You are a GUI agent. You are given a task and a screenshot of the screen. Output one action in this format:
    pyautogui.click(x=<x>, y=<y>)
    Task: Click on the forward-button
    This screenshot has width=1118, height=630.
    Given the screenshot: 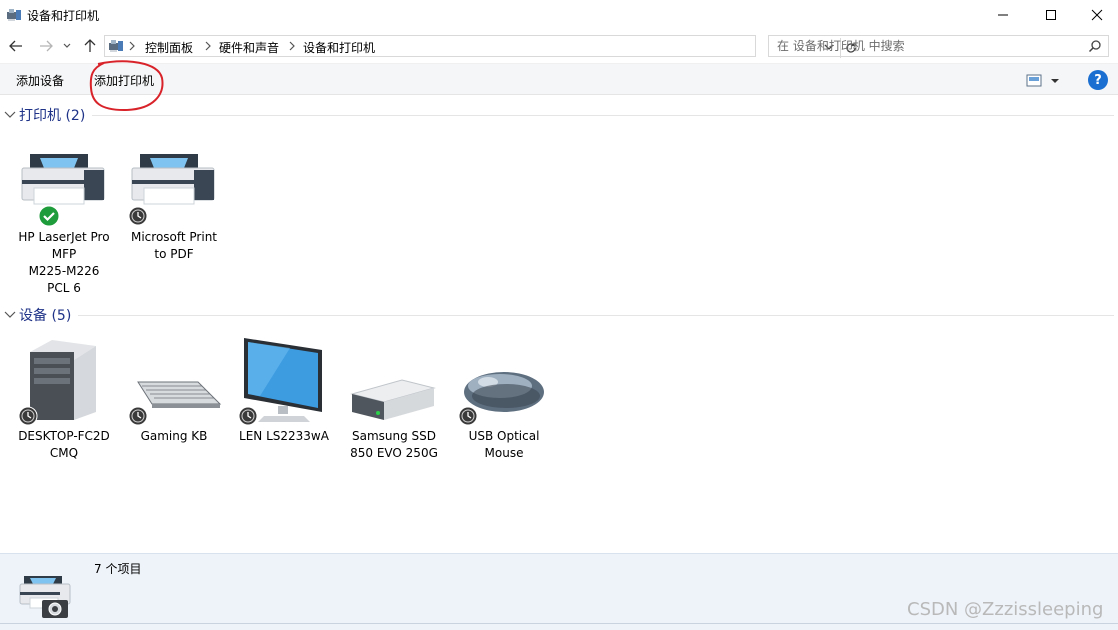 What is the action you would take?
    pyautogui.click(x=46, y=46)
    